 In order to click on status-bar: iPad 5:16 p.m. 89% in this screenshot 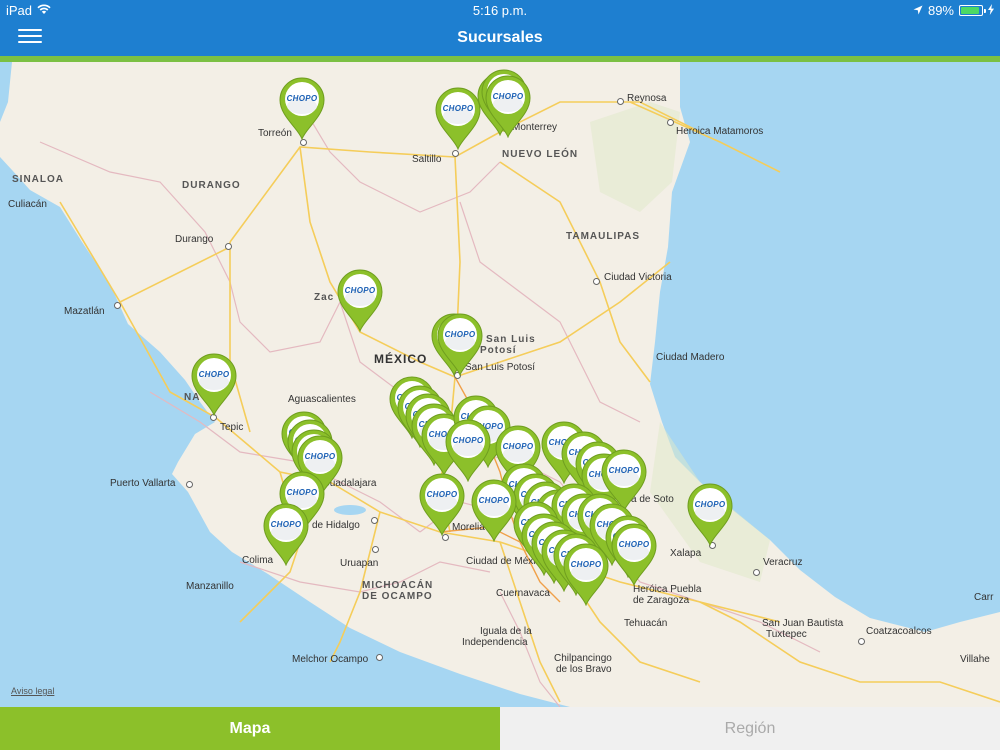, I will do `click(500, 10)`.